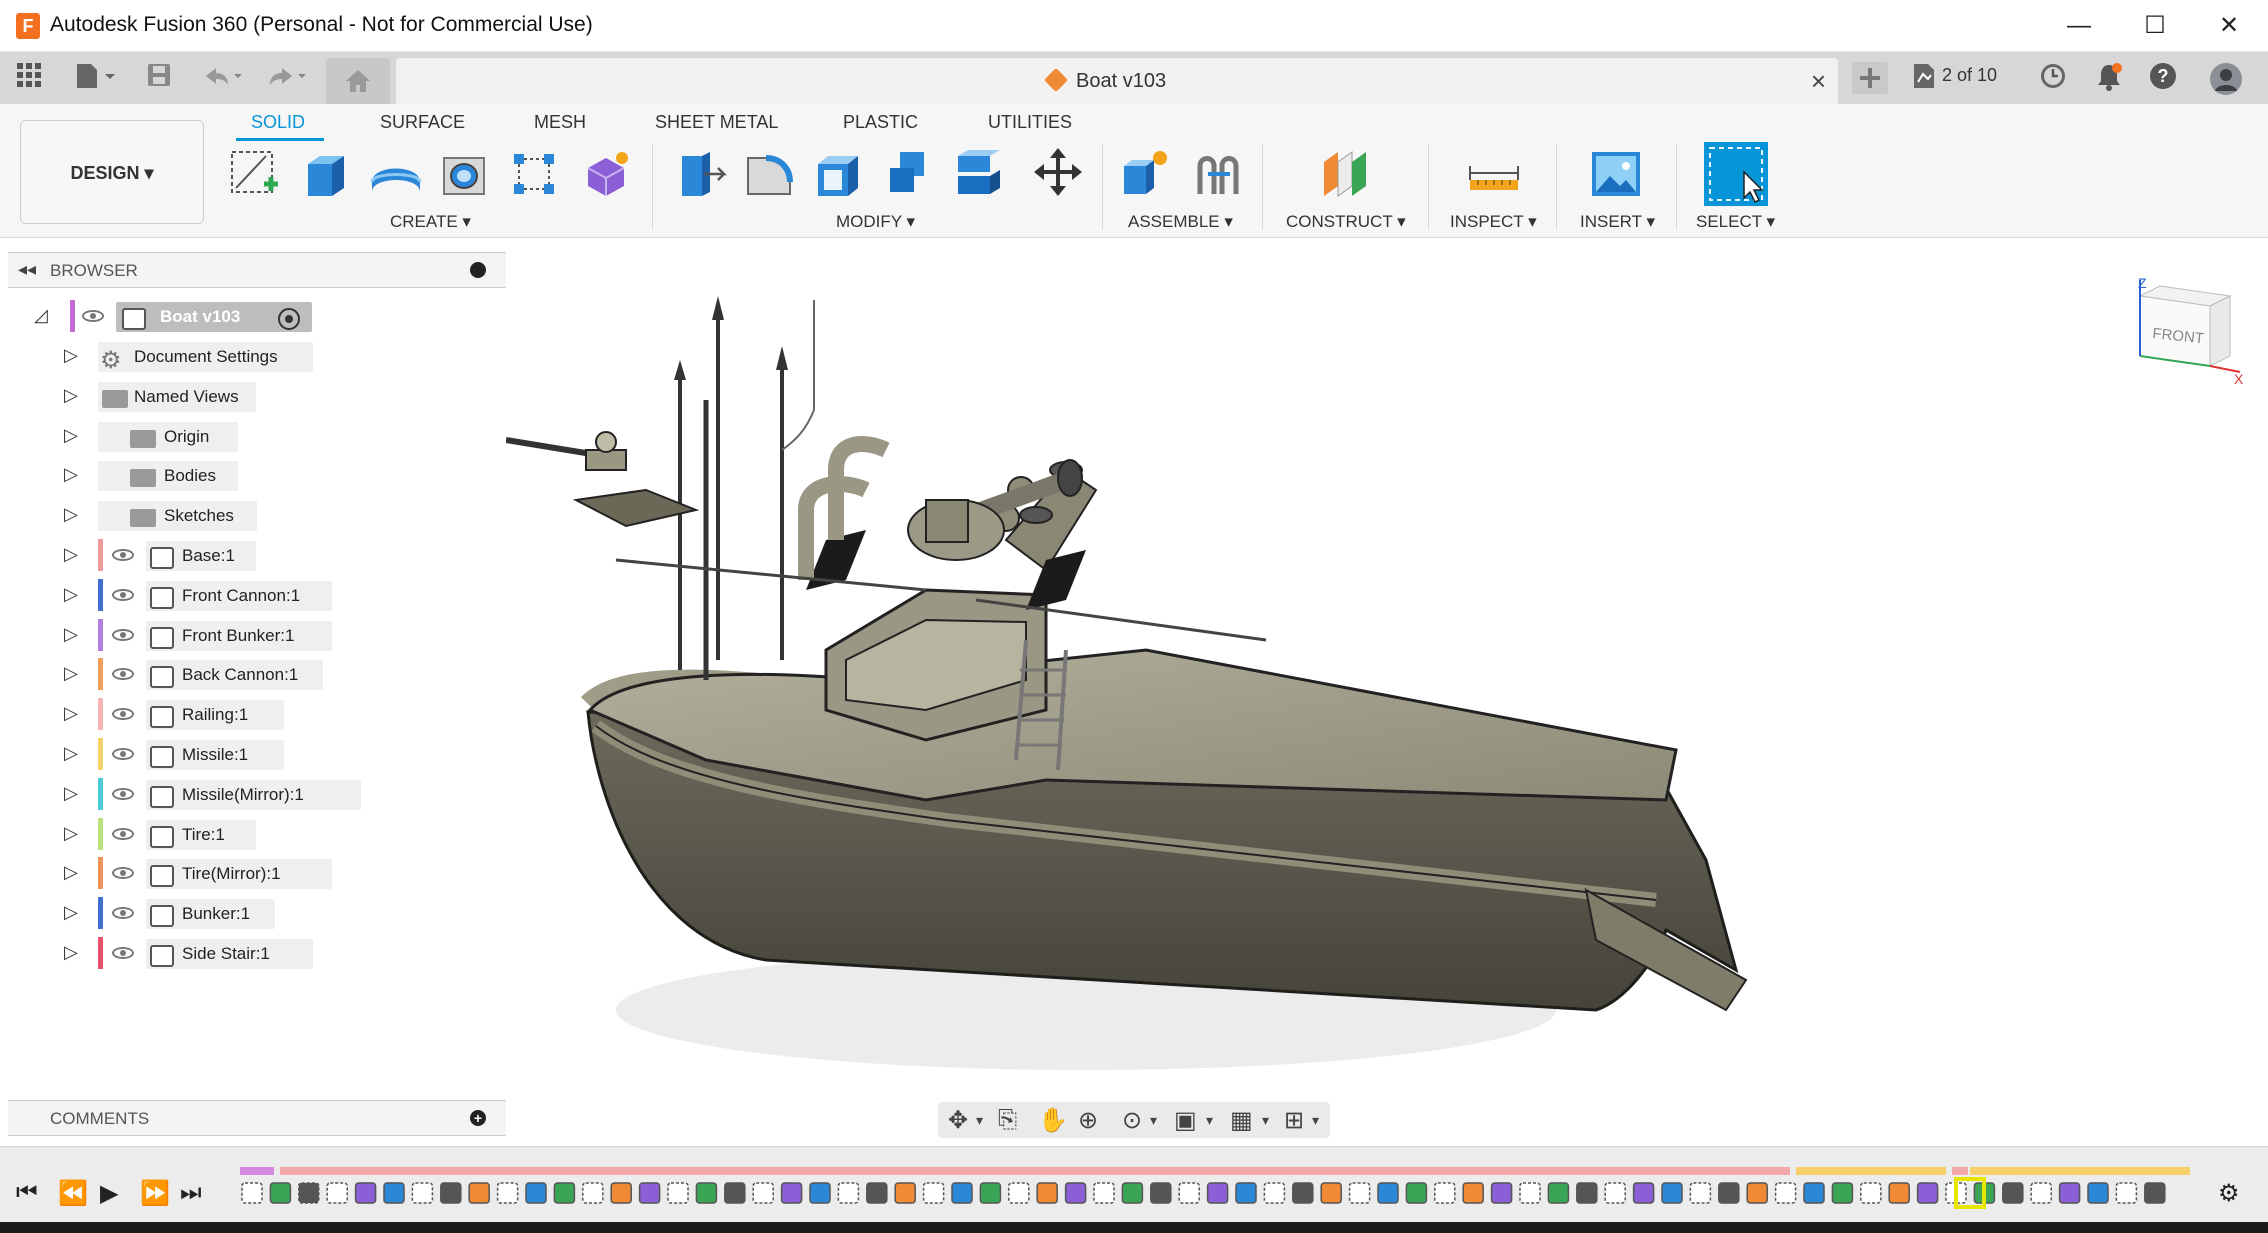 The width and height of the screenshot is (2268, 1233). Describe the element at coordinates (254, 794) in the screenshot. I see `browser-node: Missile(Mirror):1` at that location.